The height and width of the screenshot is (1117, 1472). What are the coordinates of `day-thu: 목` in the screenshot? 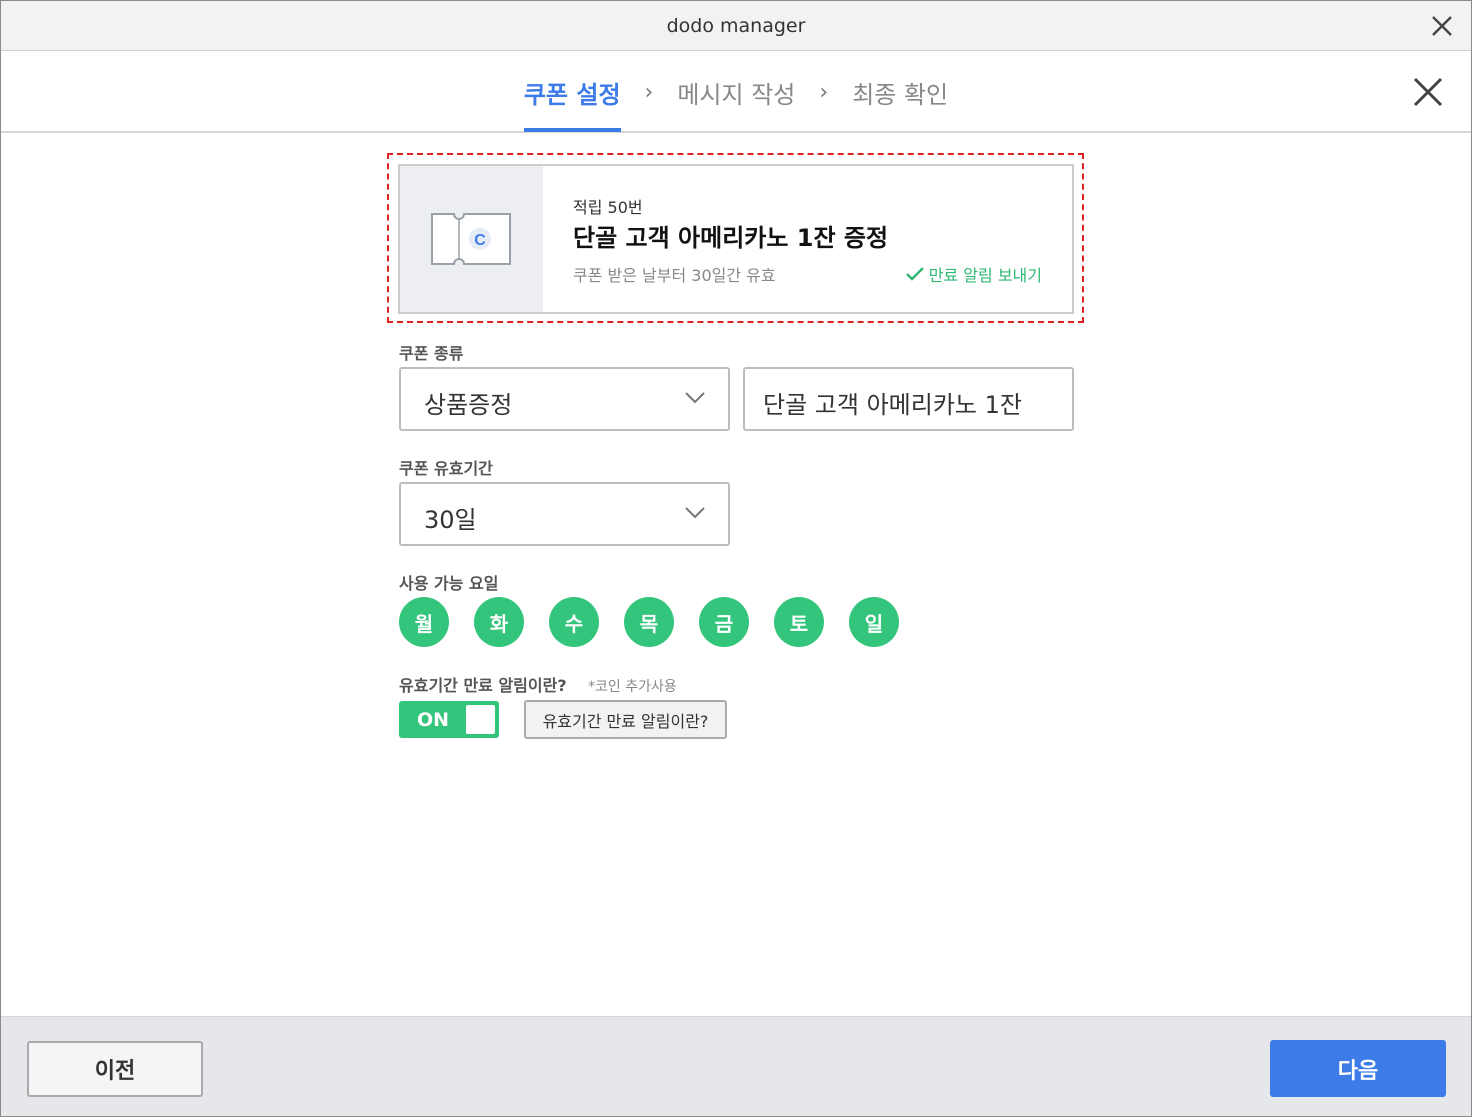 It's located at (649, 622).